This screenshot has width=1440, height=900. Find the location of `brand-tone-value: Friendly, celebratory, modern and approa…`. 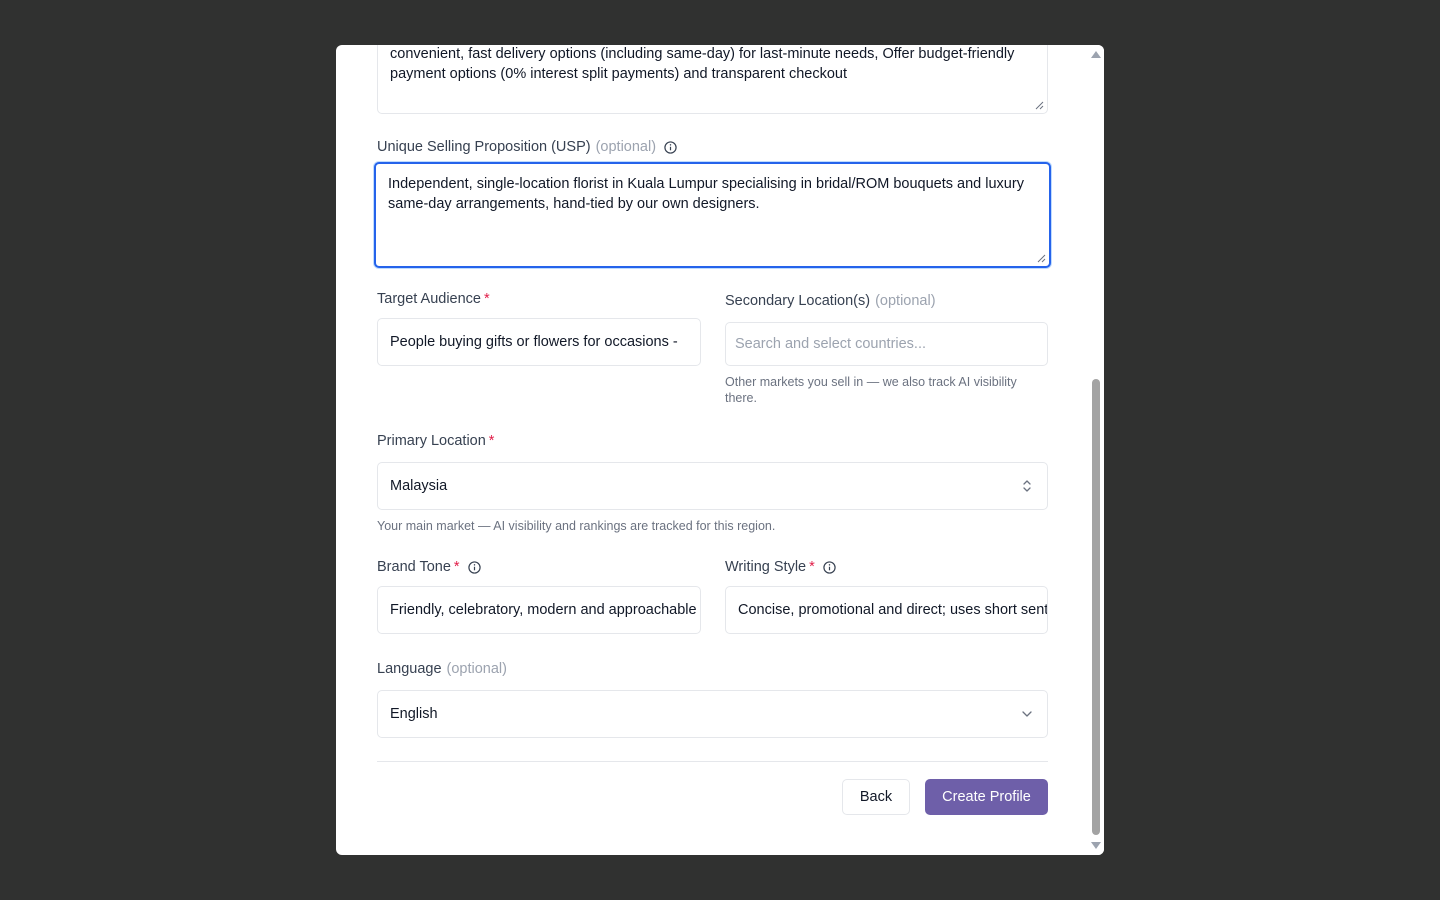

brand-tone-value: Friendly, celebratory, modern and approa… is located at coordinates (543, 610).